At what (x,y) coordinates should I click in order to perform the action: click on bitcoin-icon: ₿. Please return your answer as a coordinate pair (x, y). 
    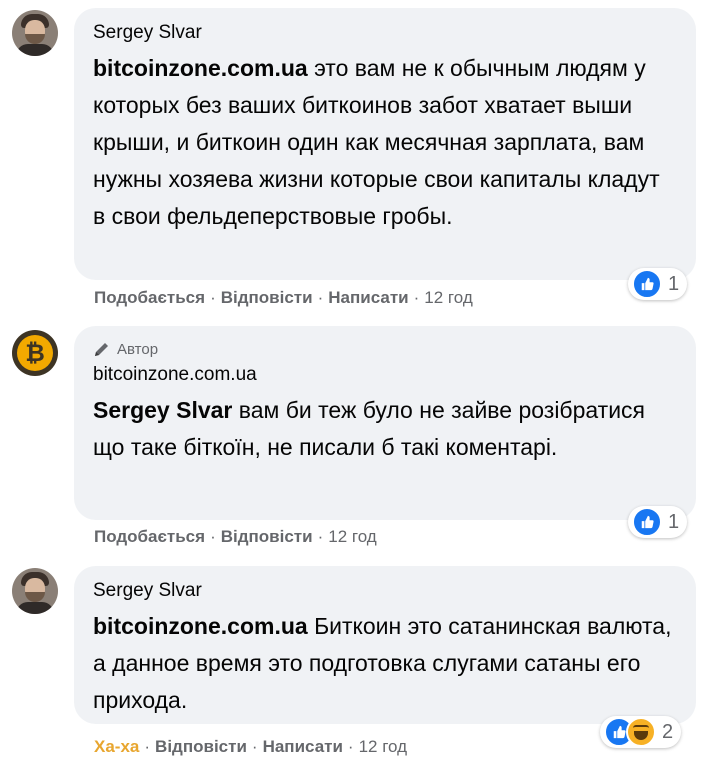
    Looking at the image, I should click on (35, 353).